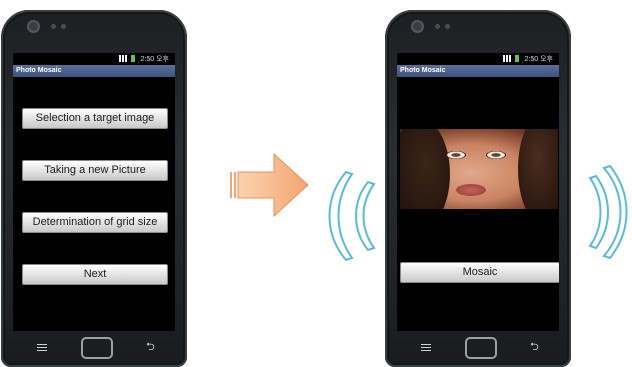 The height and width of the screenshot is (367, 632). I want to click on select-target-image-button: Selection a target image, so click(95, 118).